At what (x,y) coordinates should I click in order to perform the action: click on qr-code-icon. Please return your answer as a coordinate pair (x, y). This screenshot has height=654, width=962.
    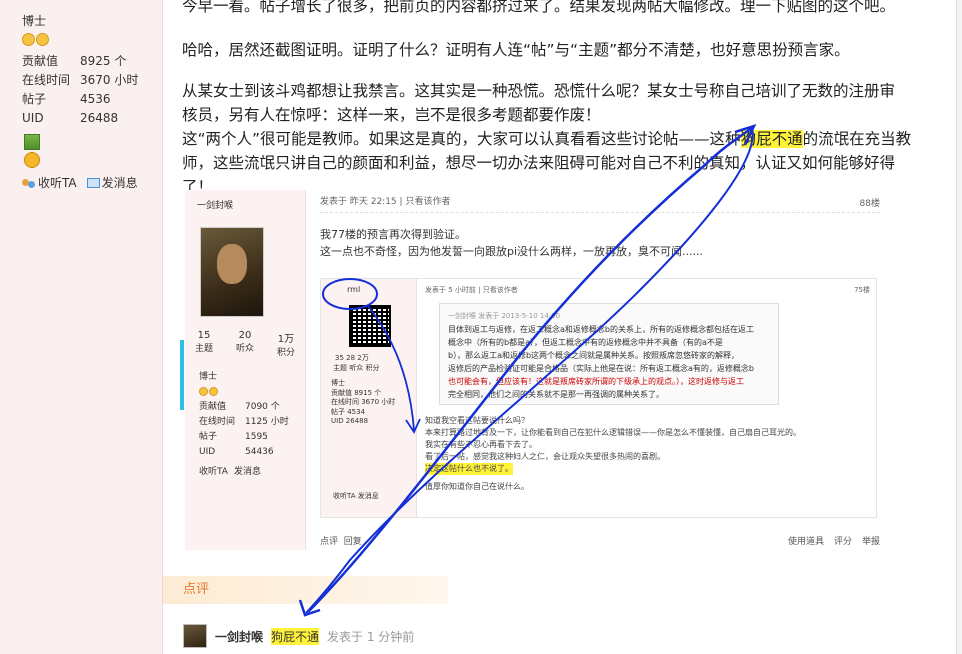
    Looking at the image, I should click on (370, 326).